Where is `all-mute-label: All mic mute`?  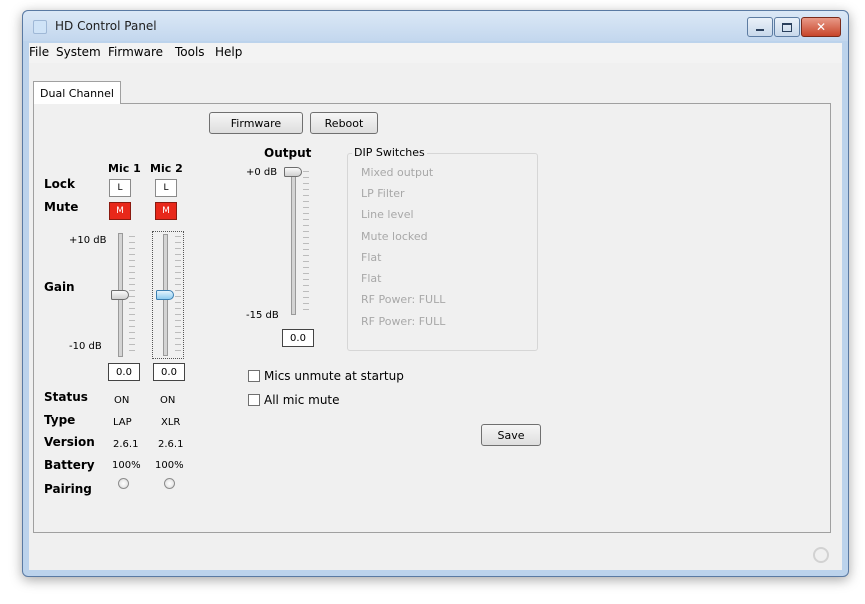
all-mute-label: All mic mute is located at coordinates (302, 400).